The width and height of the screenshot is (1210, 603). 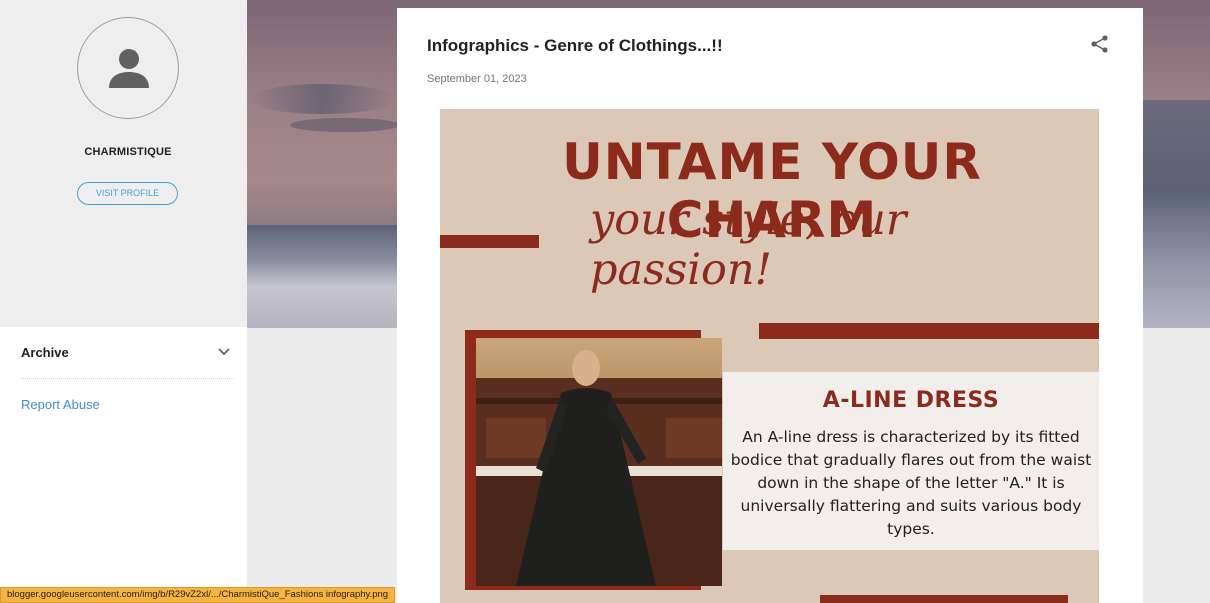 I want to click on report-abuse-link: Report Abuse, so click(x=60, y=404).